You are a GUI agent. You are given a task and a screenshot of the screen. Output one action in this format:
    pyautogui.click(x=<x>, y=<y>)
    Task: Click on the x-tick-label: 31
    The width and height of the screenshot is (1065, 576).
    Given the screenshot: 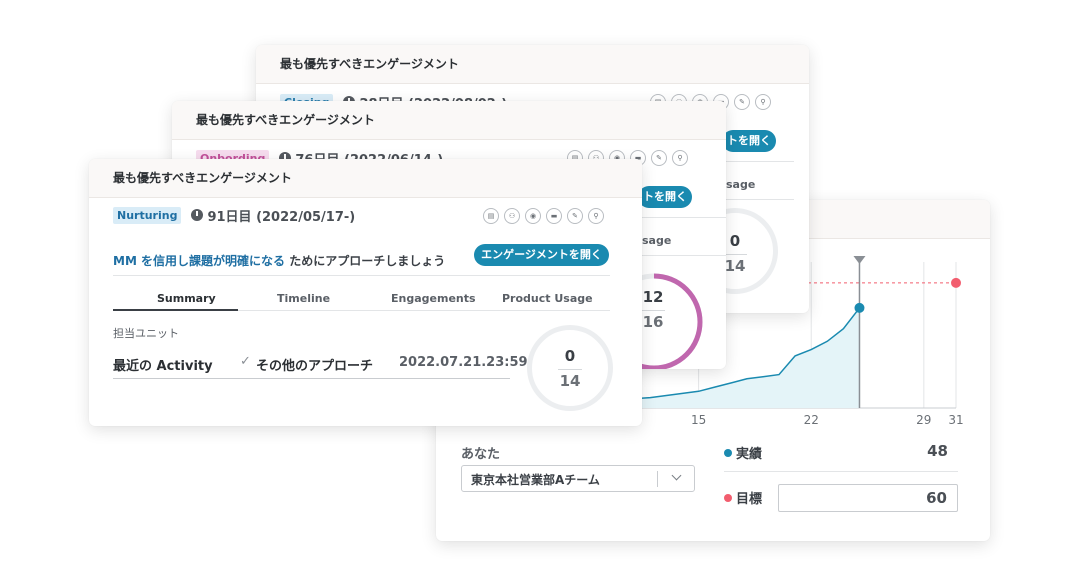 What is the action you would take?
    pyautogui.click(x=955, y=420)
    